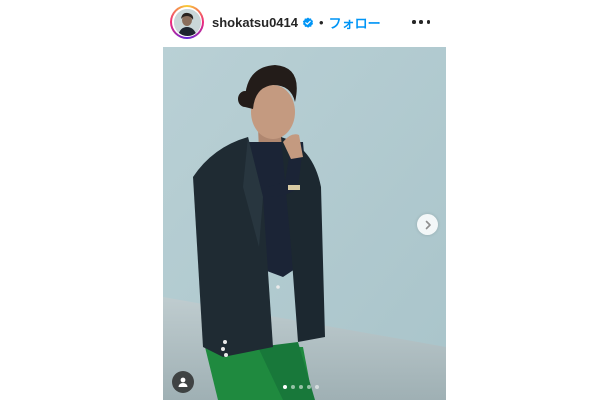 This screenshot has height=400, width=610. I want to click on follow-button: フォロー, so click(355, 22).